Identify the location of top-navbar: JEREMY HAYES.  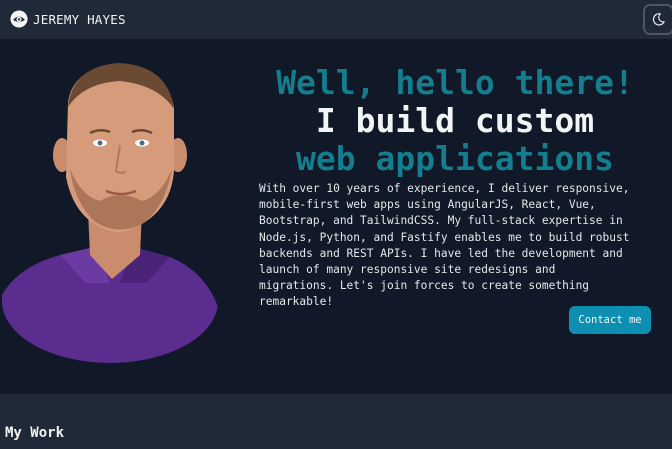
(336, 19).